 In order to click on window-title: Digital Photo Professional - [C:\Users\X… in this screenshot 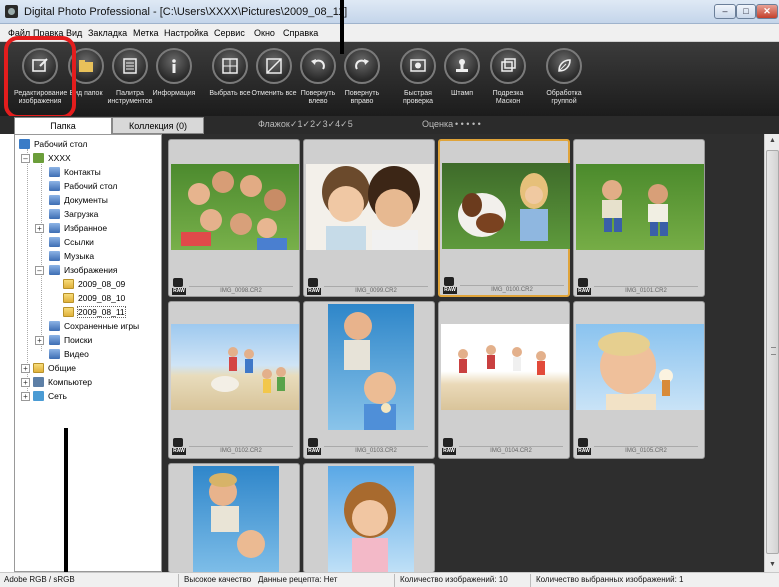, I will do `click(186, 12)`.